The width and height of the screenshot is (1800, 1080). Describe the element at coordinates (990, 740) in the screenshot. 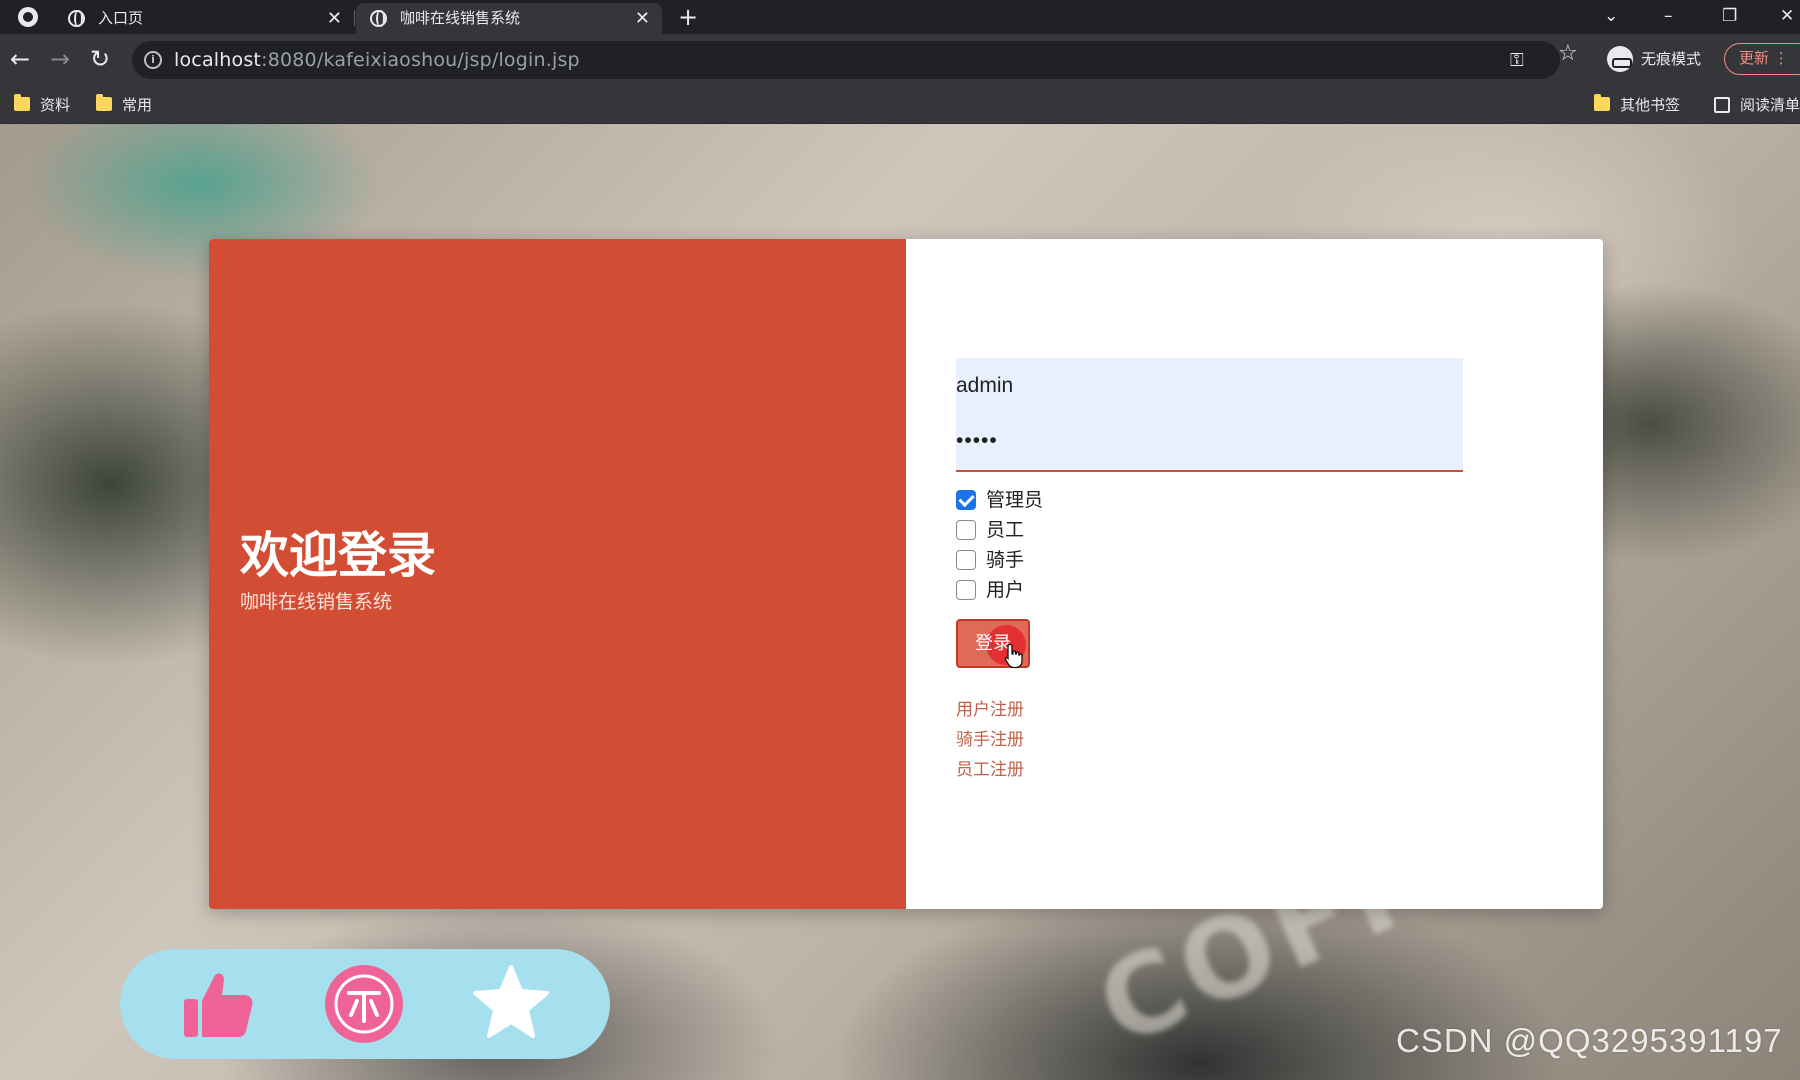

I see `rider-register-link: 骑手注册` at that location.